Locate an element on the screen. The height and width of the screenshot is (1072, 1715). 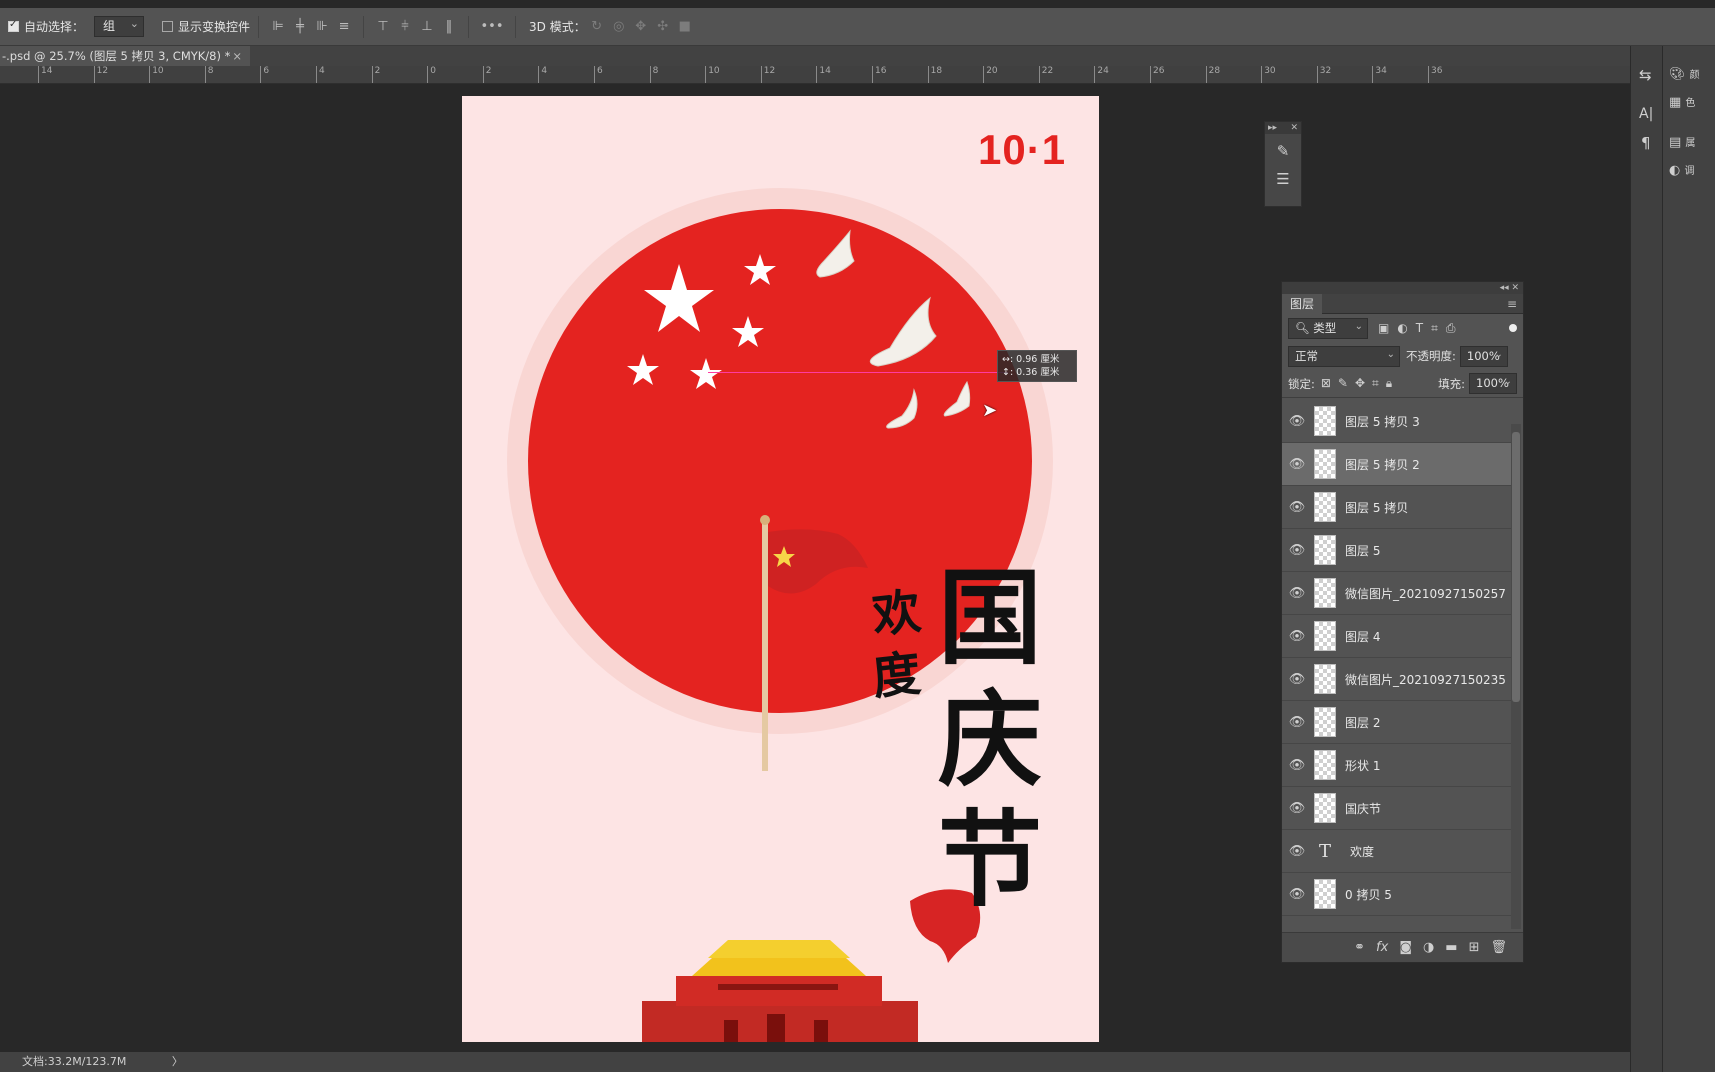
swatches-panel-button: ▦ 色 is located at coordinates (1682, 102).